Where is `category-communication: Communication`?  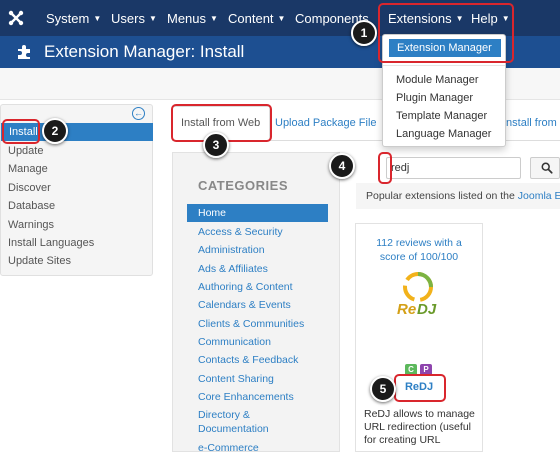
category-communication: Communication is located at coordinates (234, 342).